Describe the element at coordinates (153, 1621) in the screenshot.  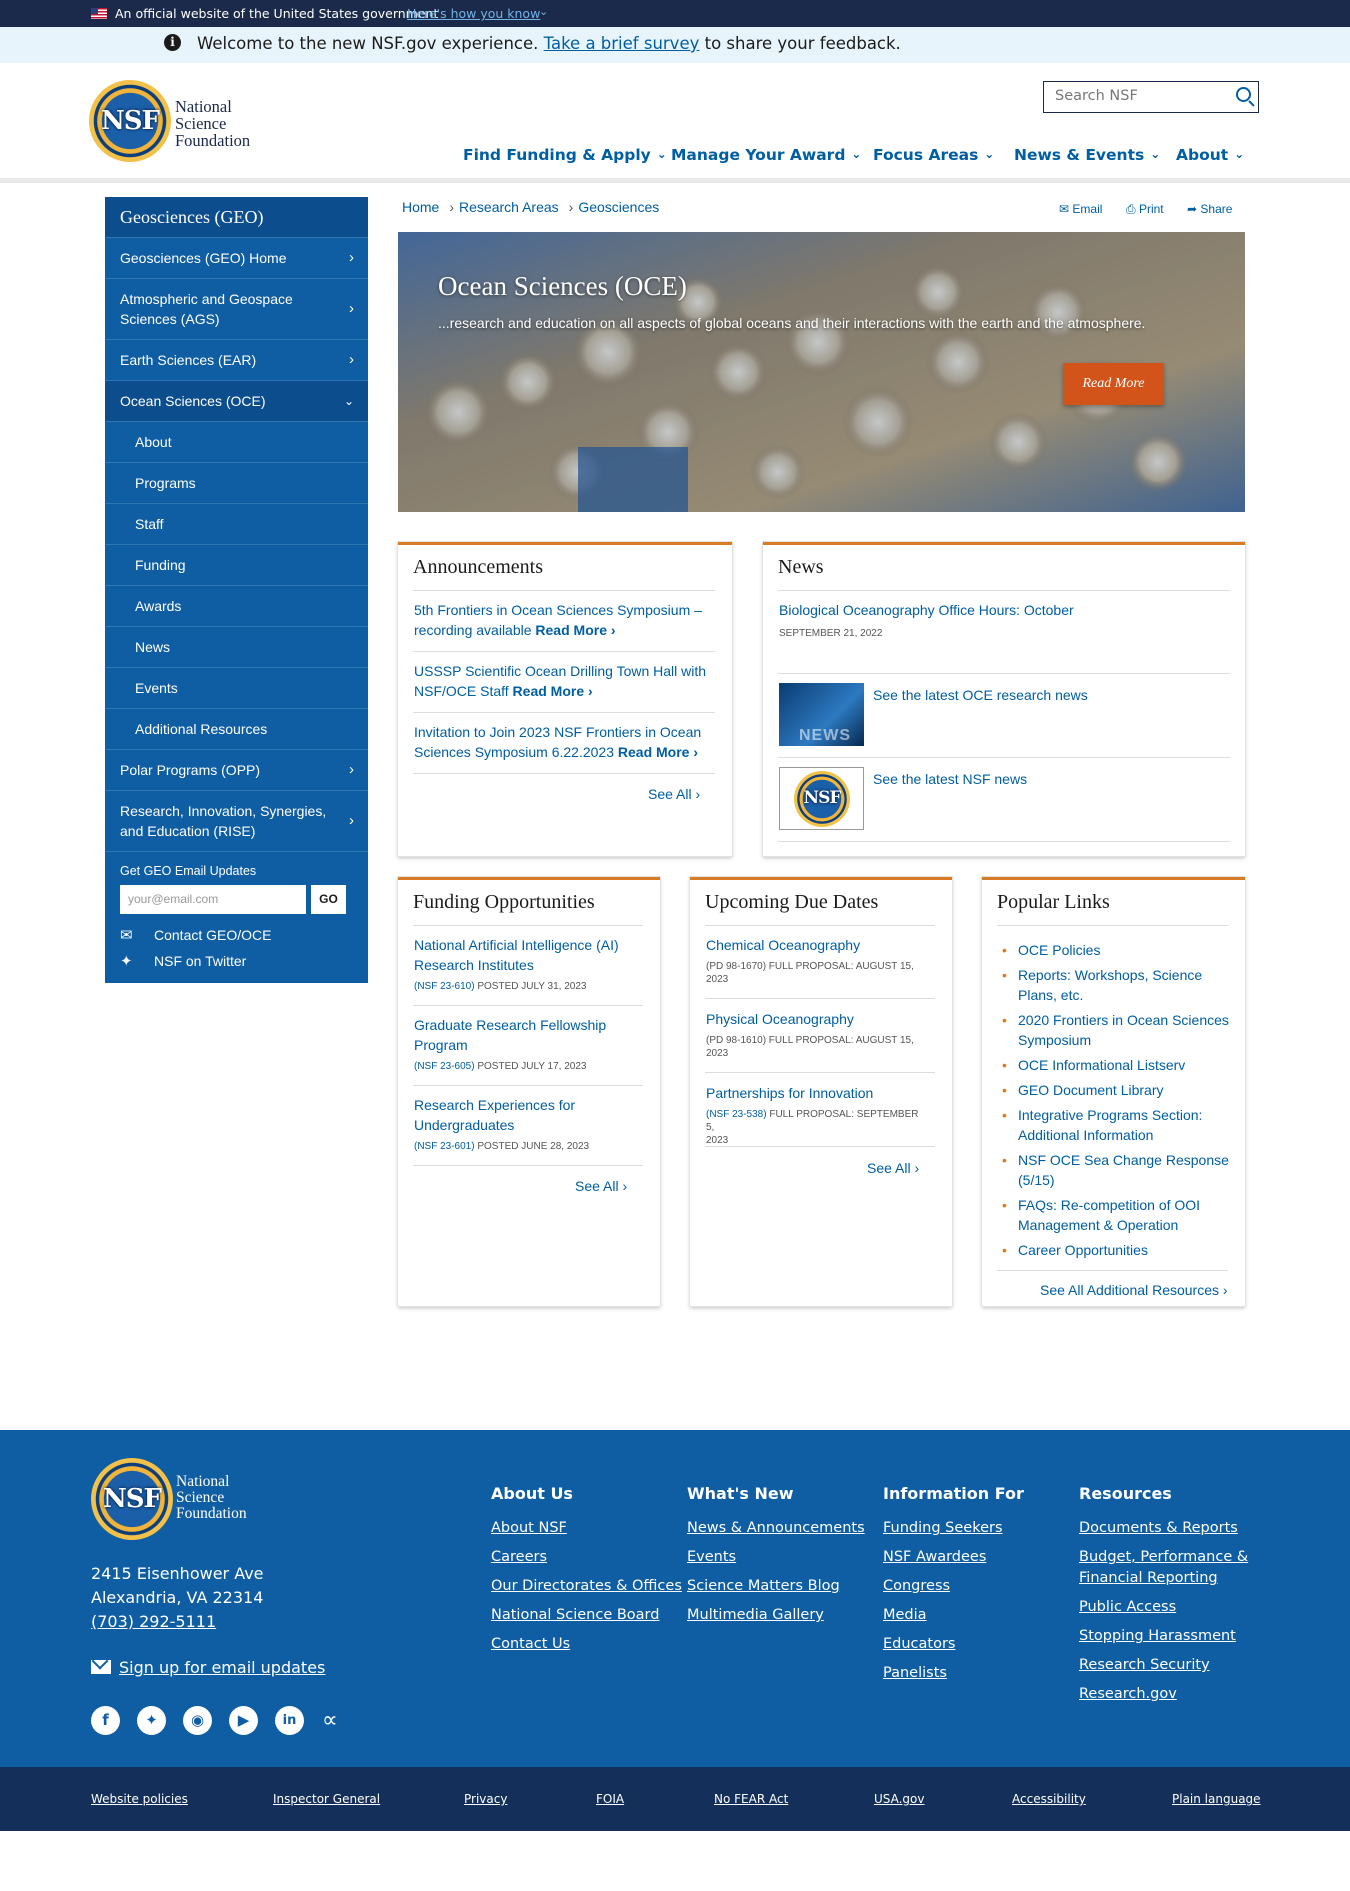
I see `phone-link: (703) 292-5111` at that location.